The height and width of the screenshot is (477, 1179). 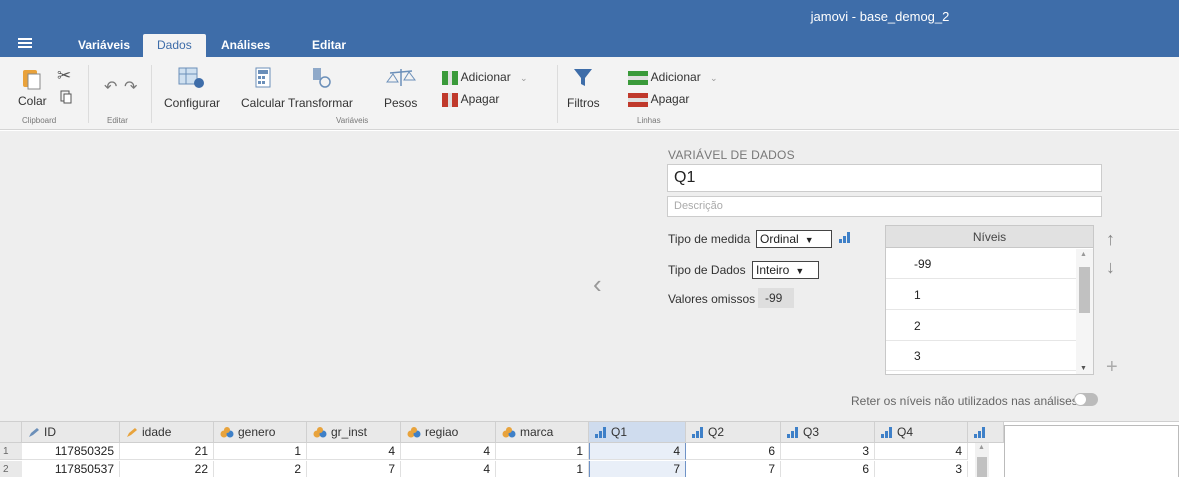 I want to click on table-cell: 2, so click(x=260, y=469).